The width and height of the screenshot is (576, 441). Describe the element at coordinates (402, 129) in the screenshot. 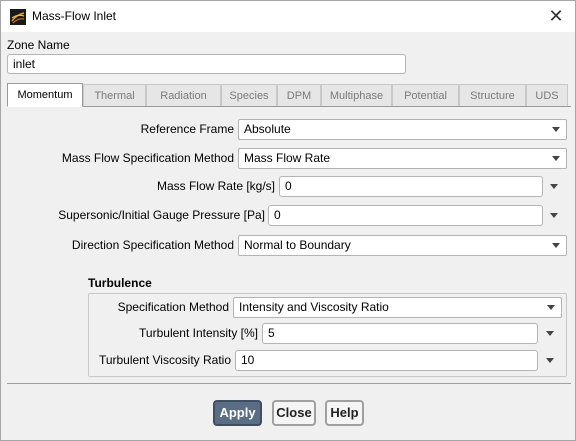

I see `reference-frame-select: Absolute` at that location.